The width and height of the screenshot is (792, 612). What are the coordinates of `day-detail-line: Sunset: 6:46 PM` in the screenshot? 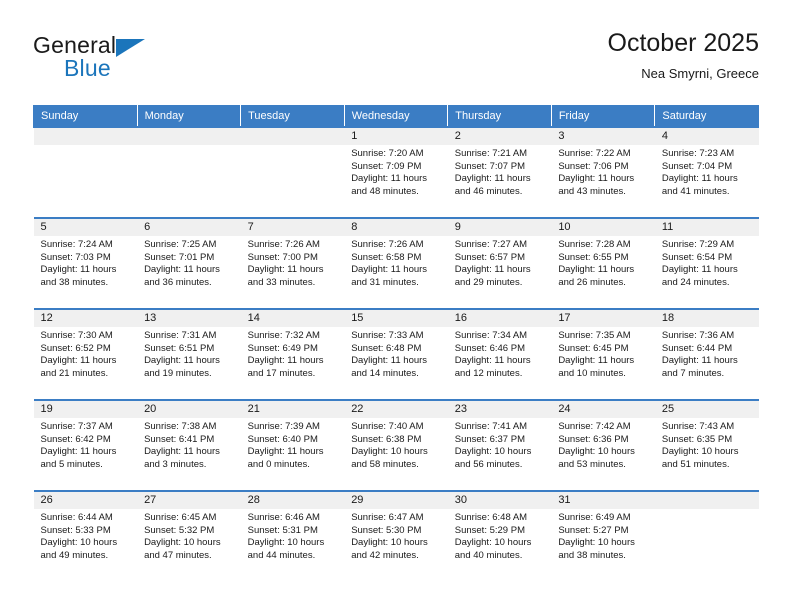 It's located at (489, 348).